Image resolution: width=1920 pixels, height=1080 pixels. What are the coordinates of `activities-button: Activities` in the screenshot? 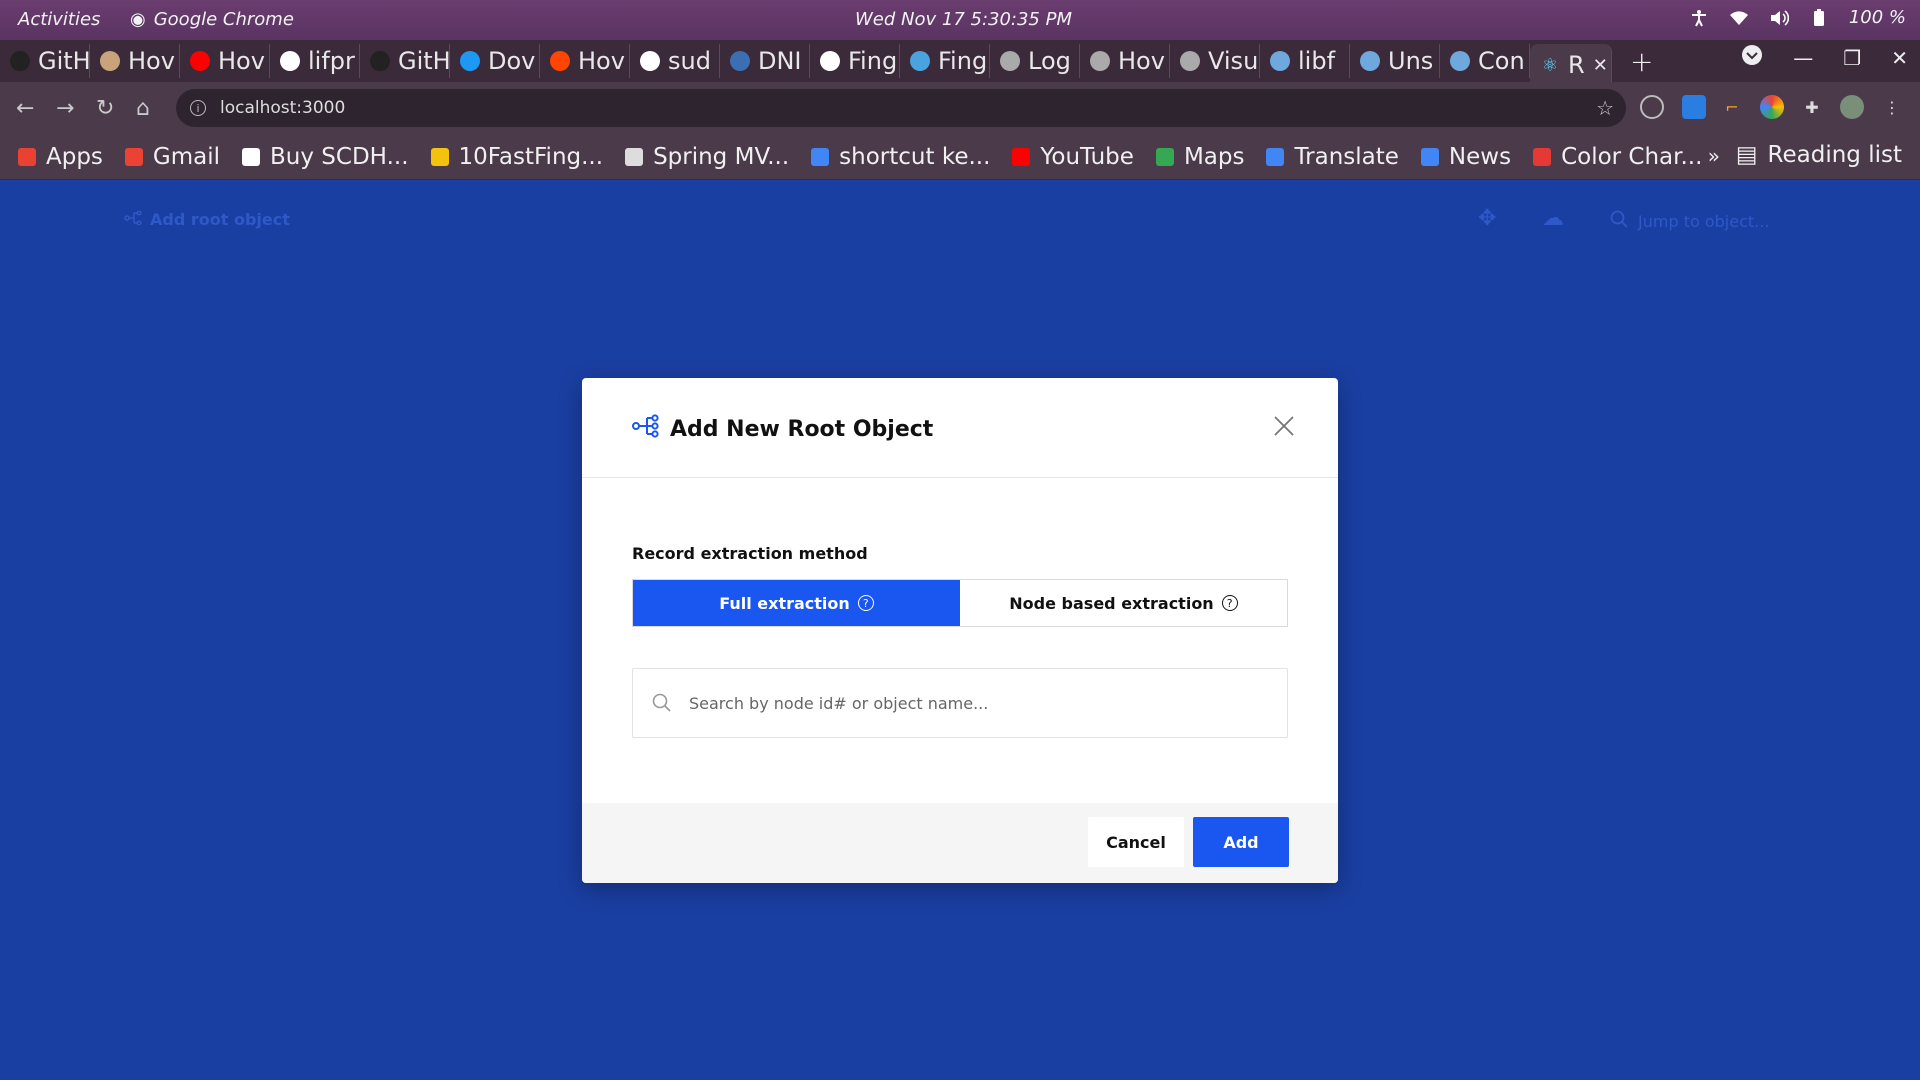 It's located at (59, 19).